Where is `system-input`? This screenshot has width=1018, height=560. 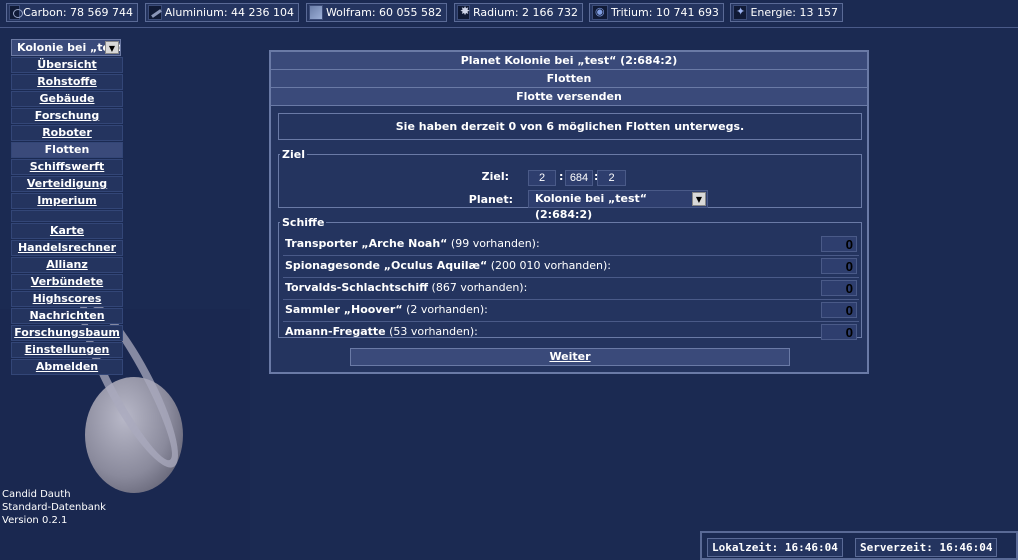 system-input is located at coordinates (579, 178).